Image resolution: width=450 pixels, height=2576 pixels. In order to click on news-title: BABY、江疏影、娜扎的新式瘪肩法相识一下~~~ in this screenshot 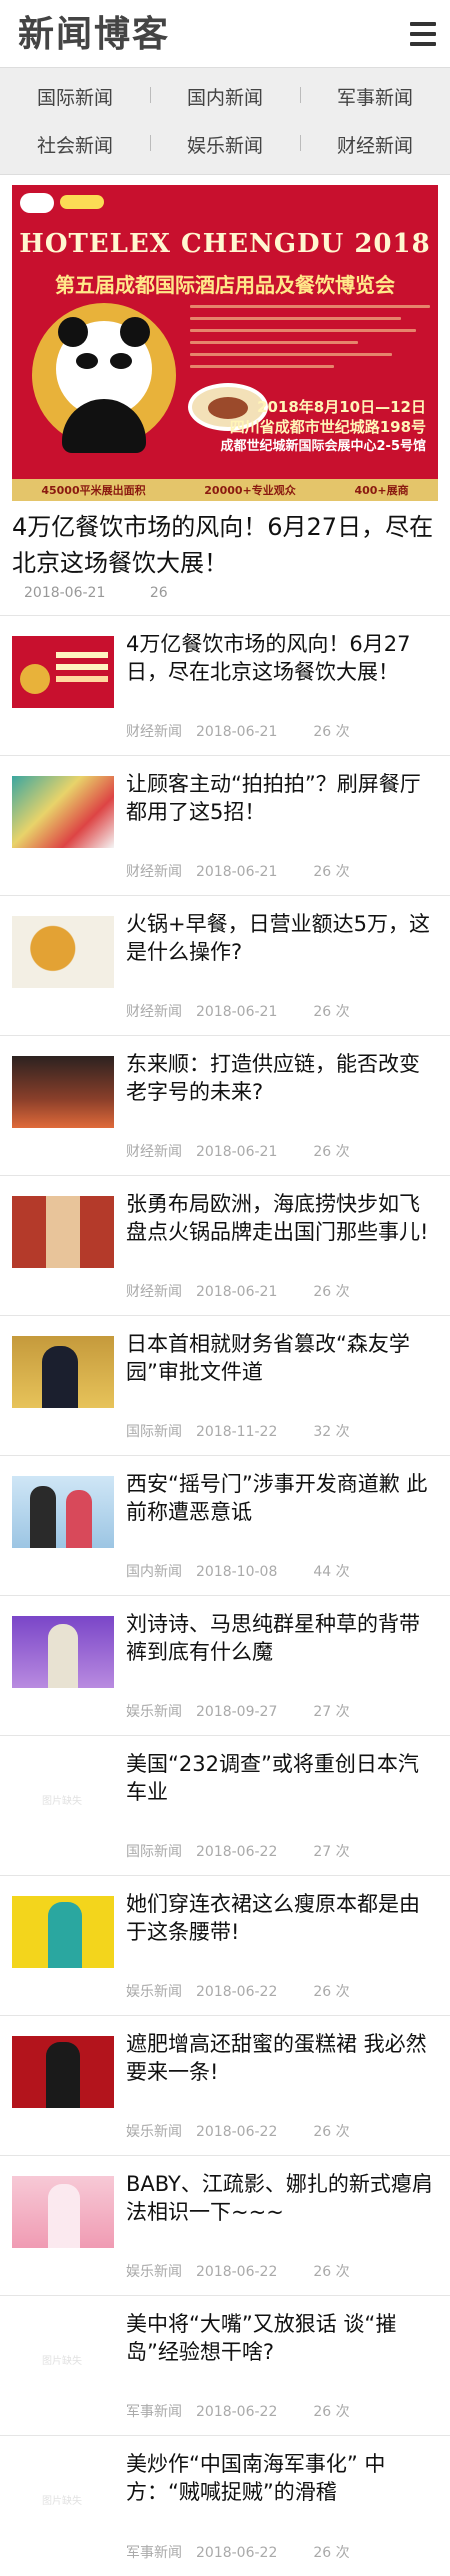, I will do `click(281, 2198)`.